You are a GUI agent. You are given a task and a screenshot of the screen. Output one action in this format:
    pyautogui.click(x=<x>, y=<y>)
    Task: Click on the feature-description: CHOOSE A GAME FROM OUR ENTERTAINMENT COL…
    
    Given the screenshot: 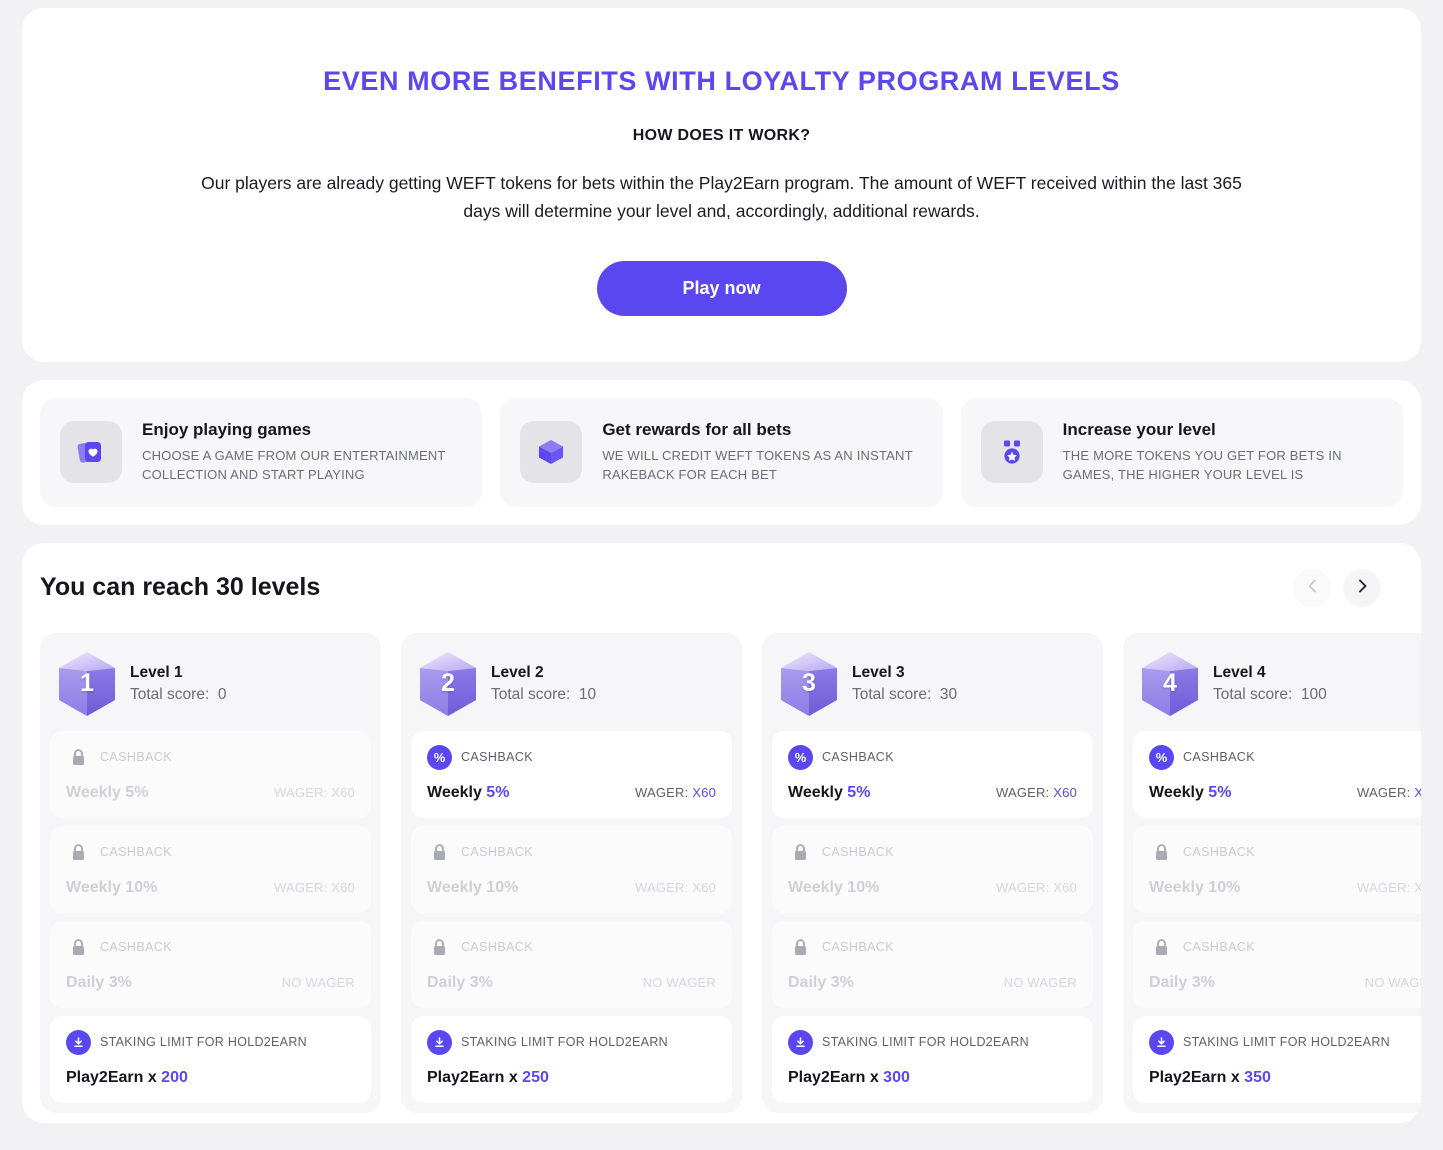 What is the action you would take?
    pyautogui.click(x=294, y=465)
    